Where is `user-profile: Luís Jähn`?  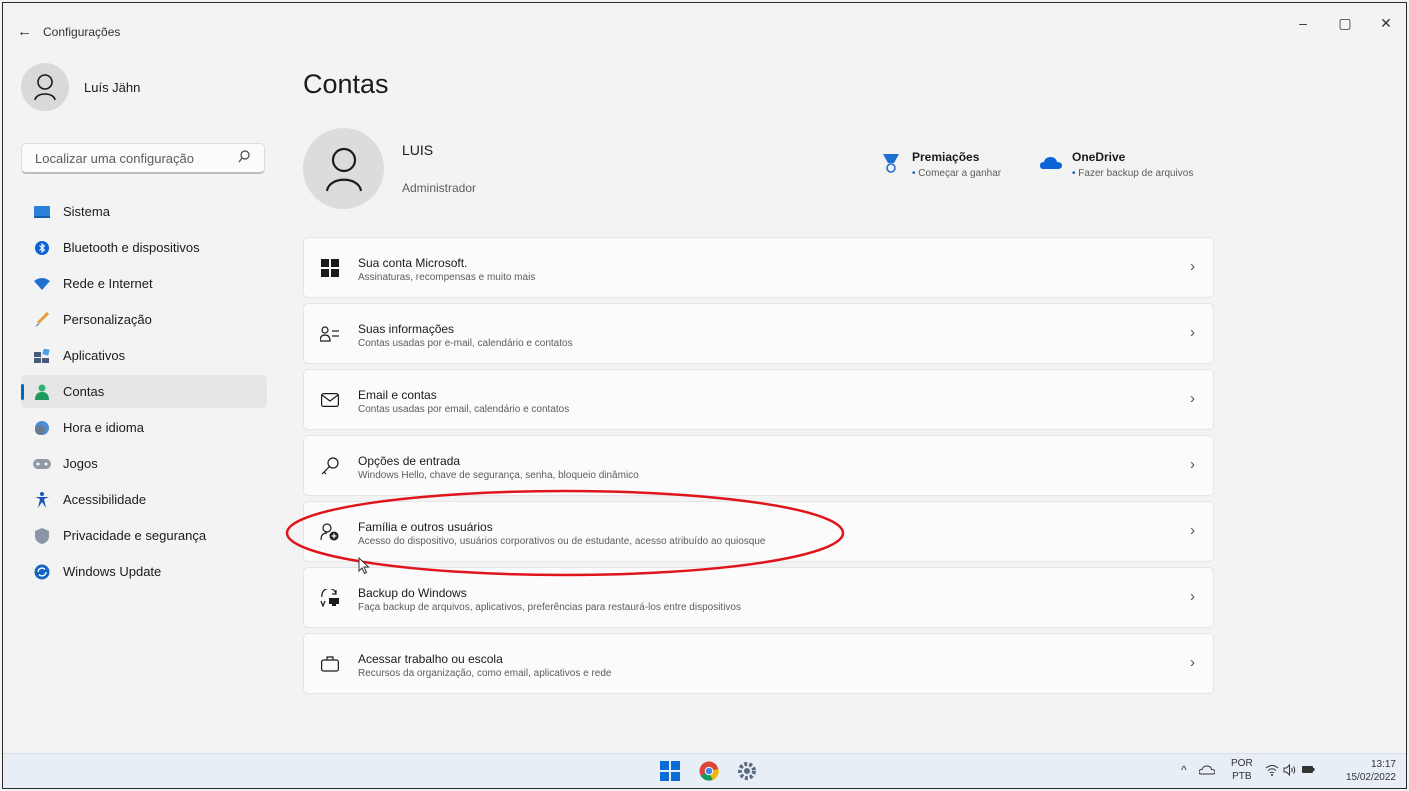
user-profile: Luís Jähn is located at coordinates (80, 87).